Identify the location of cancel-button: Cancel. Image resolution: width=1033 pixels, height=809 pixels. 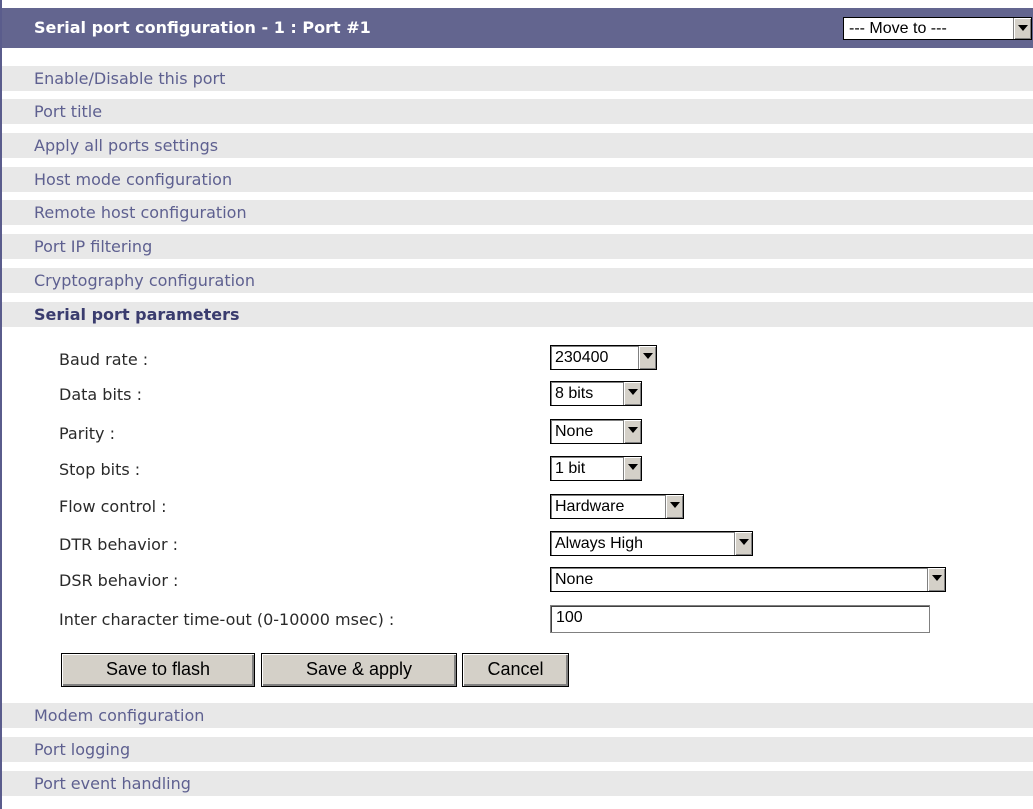
(515, 670).